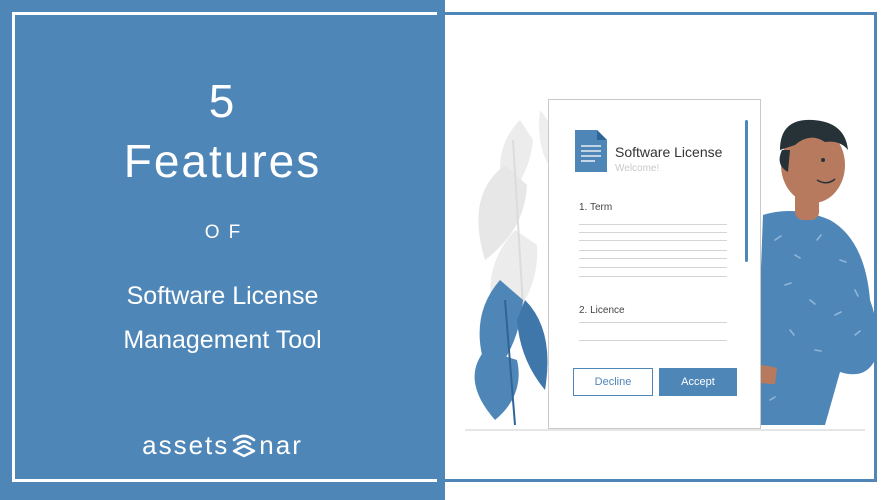 This screenshot has height=500, width=891. Describe the element at coordinates (222, 340) in the screenshot. I see `subtitle-line-2: Management Tool` at that location.